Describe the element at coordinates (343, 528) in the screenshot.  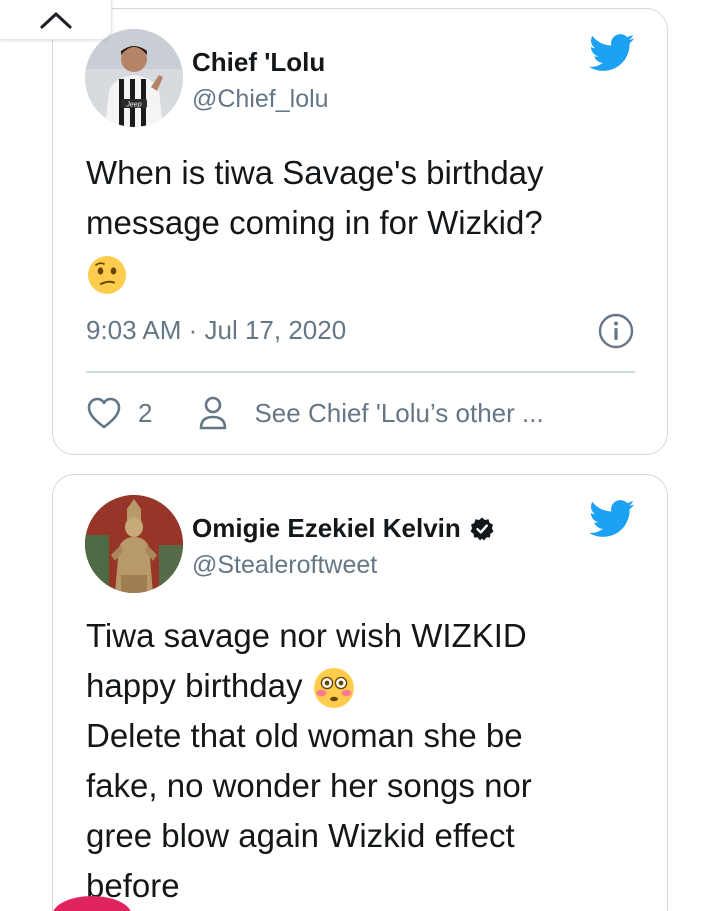
I see `display-name: Omigie Ezekiel Kelvin` at that location.